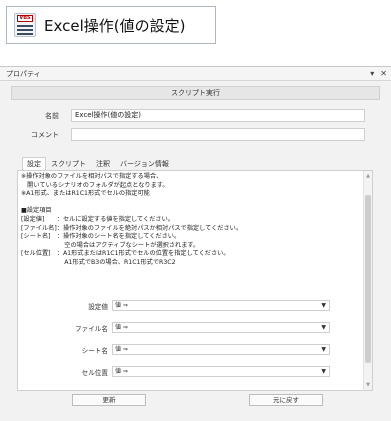  I want to click on activity-header: VBS Excel操作(値の設定), so click(111, 25).